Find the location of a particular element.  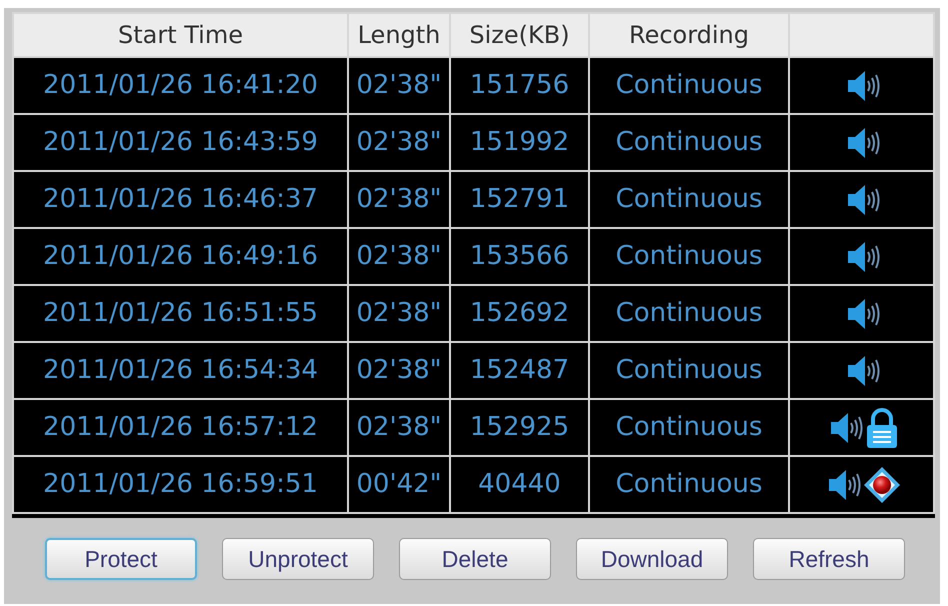

size-cell: 153566 is located at coordinates (519, 256).